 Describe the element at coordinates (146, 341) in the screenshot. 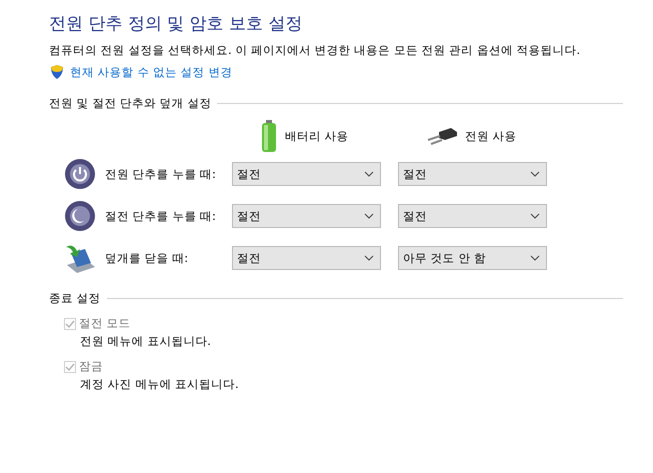

I see `option-description: 전원 메뉴에 표시됩니다.` at that location.